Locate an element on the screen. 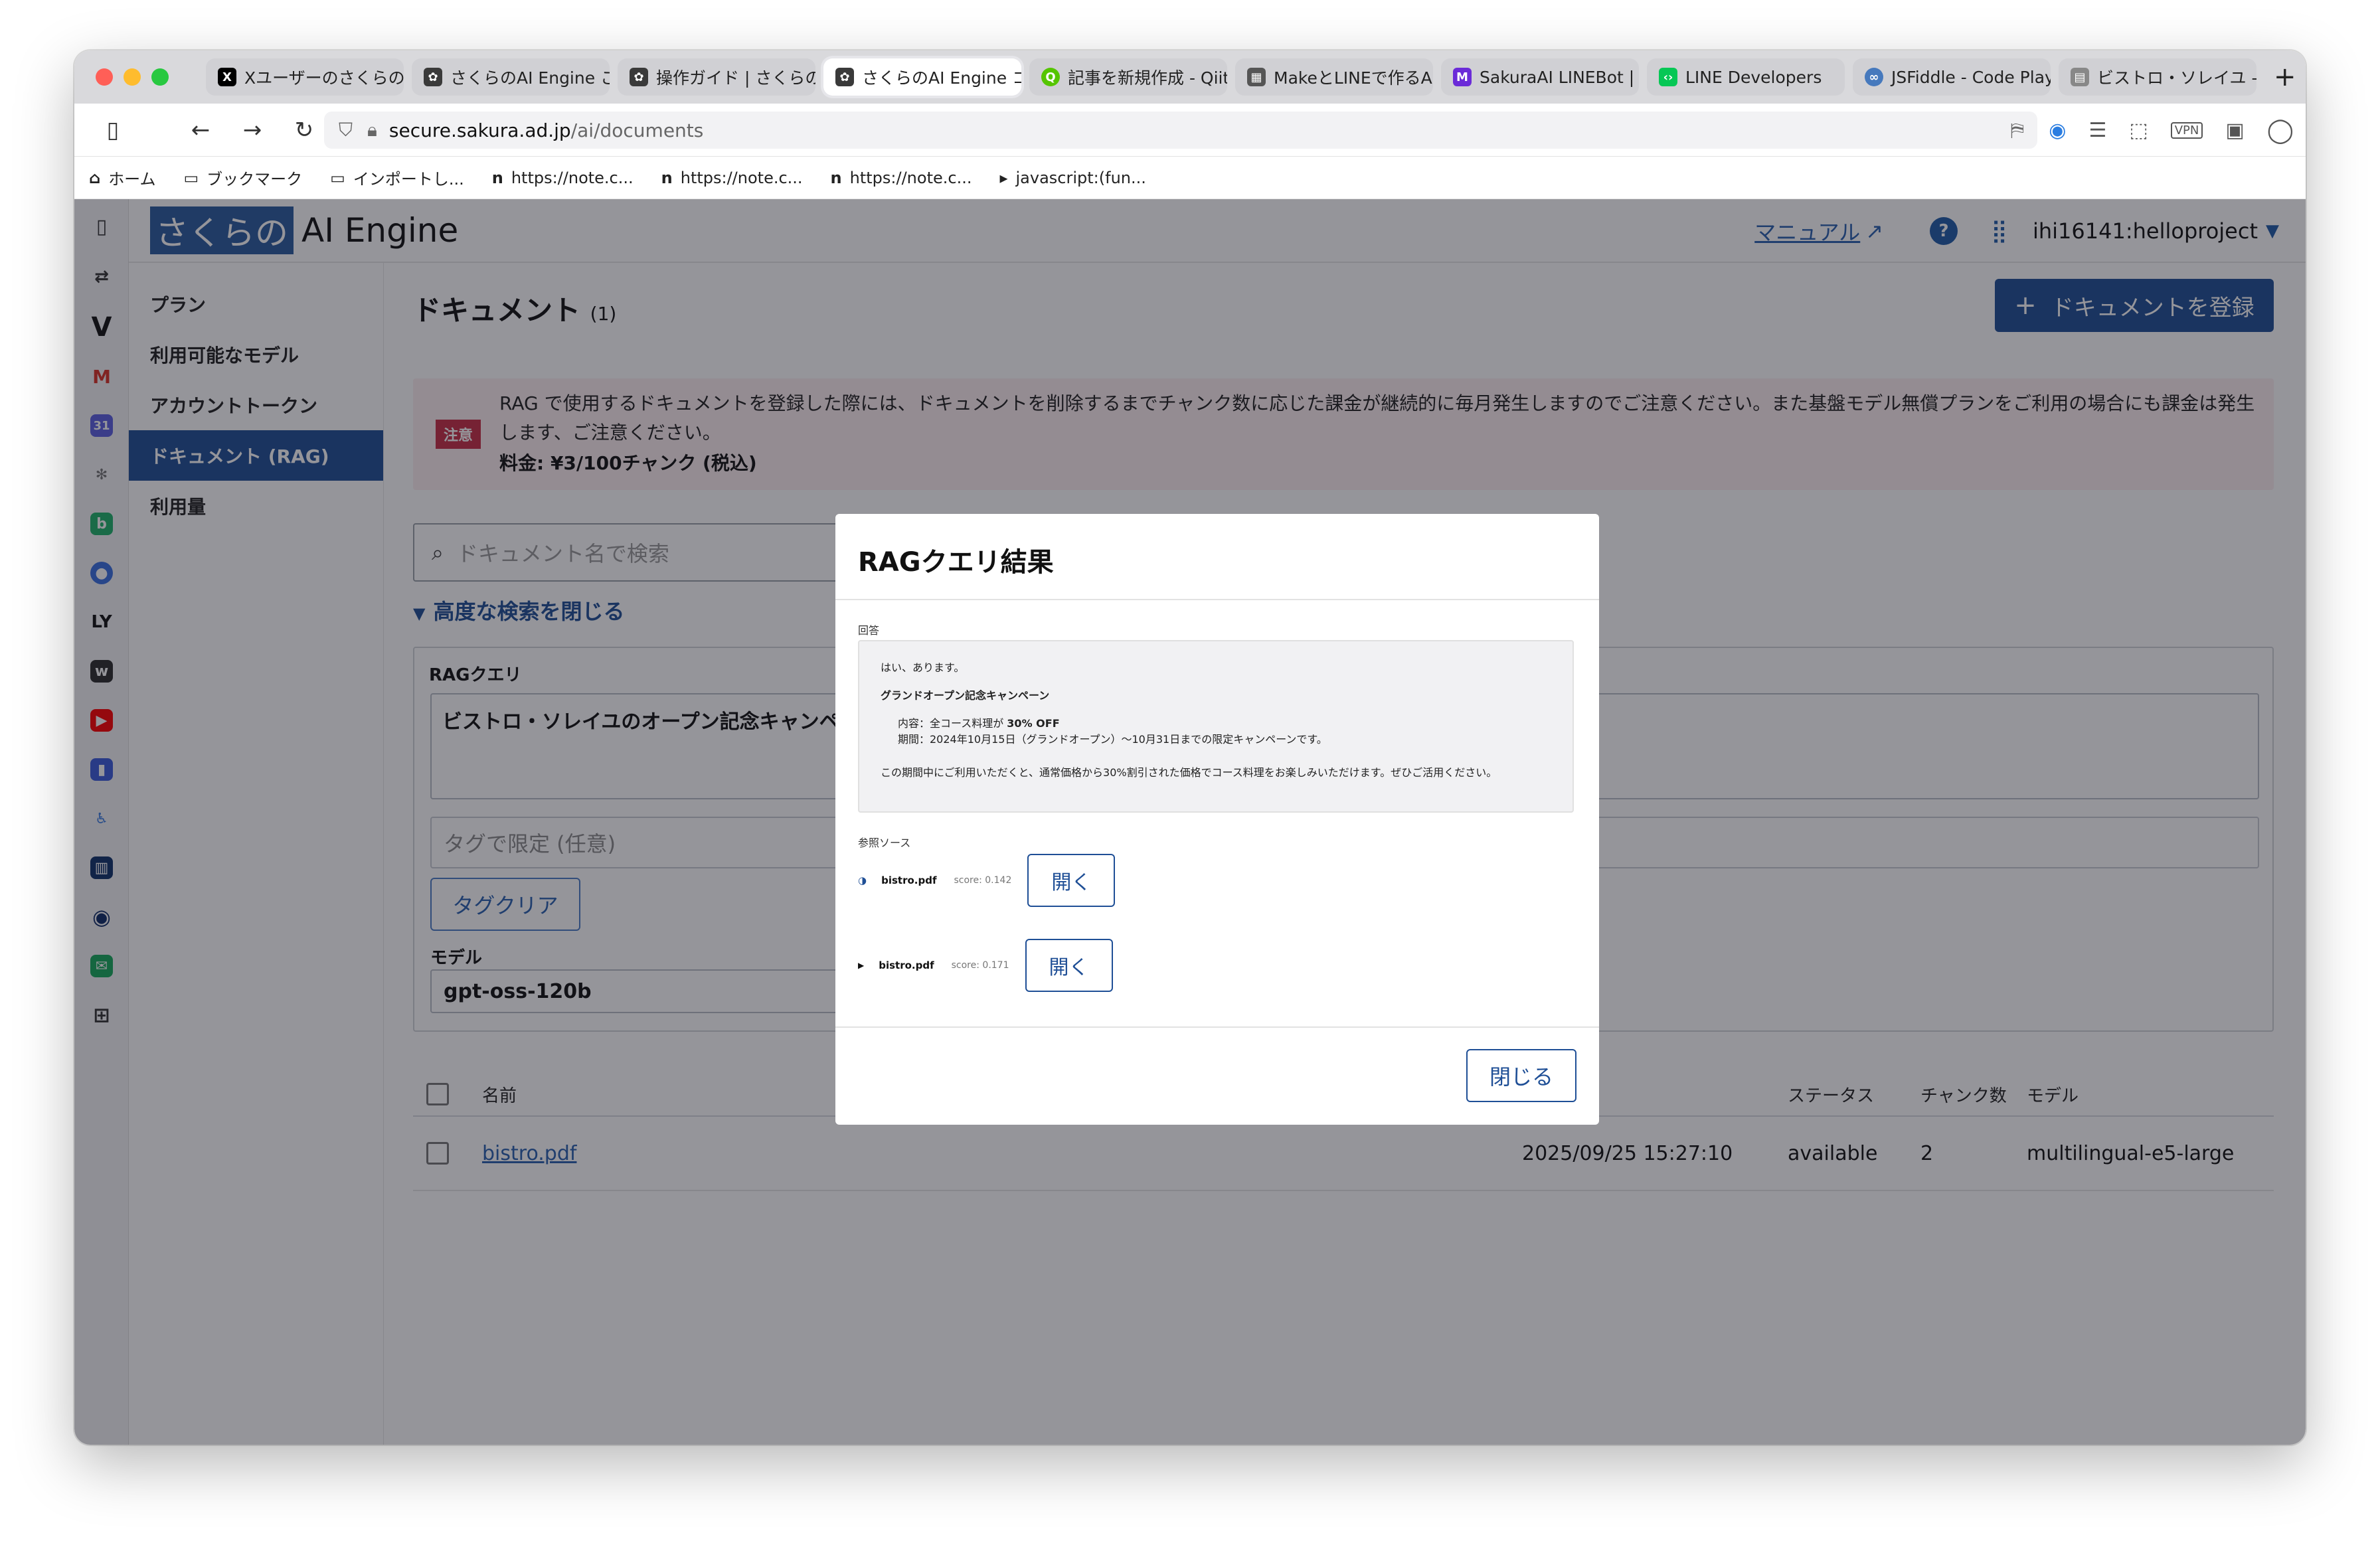 The image size is (2380, 1543). tab-3-active: ✿ さくらのAI Engine コ is located at coordinates (922, 77).